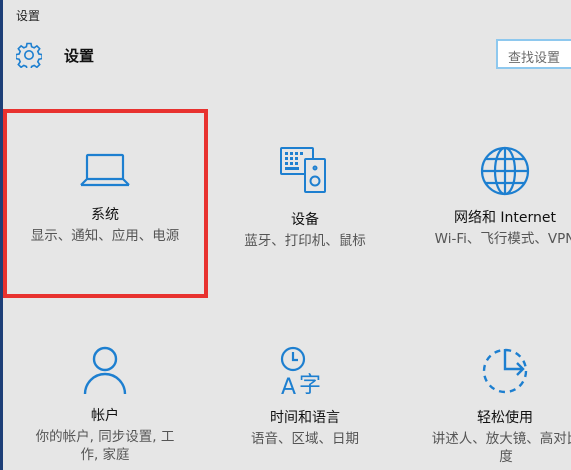 The image size is (571, 470). Describe the element at coordinates (300, 371) in the screenshot. I see `time-language-icon: A 字` at that location.